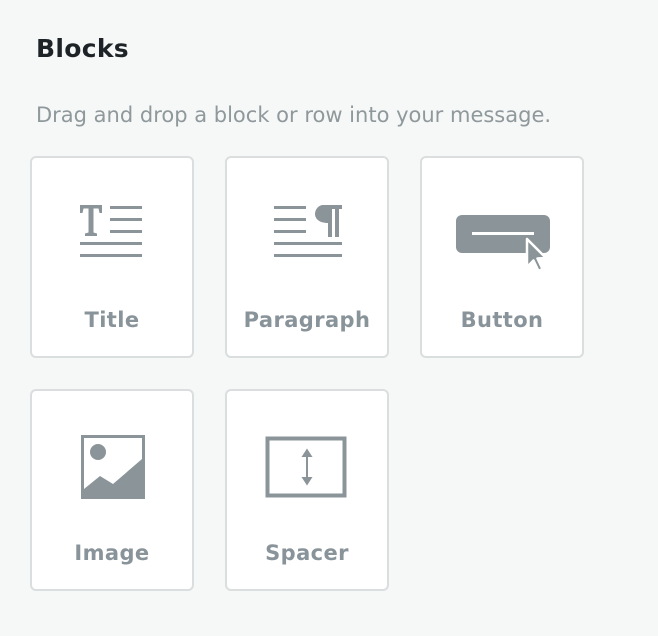 Image resolution: width=658 pixels, height=636 pixels. I want to click on block-image-label: Image, so click(112, 553).